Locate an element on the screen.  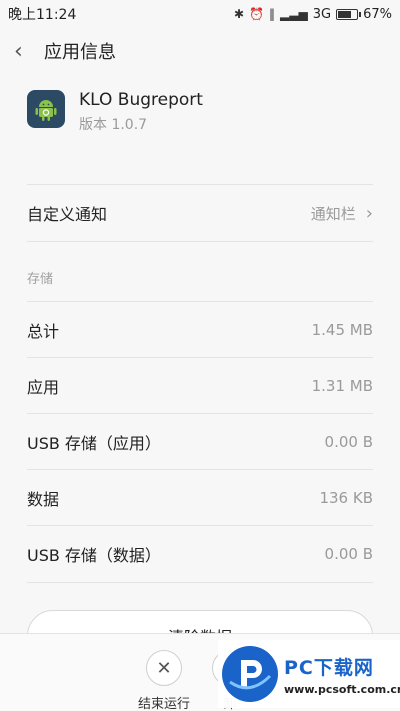
storage-row-value: 136 KB is located at coordinates (346, 498).